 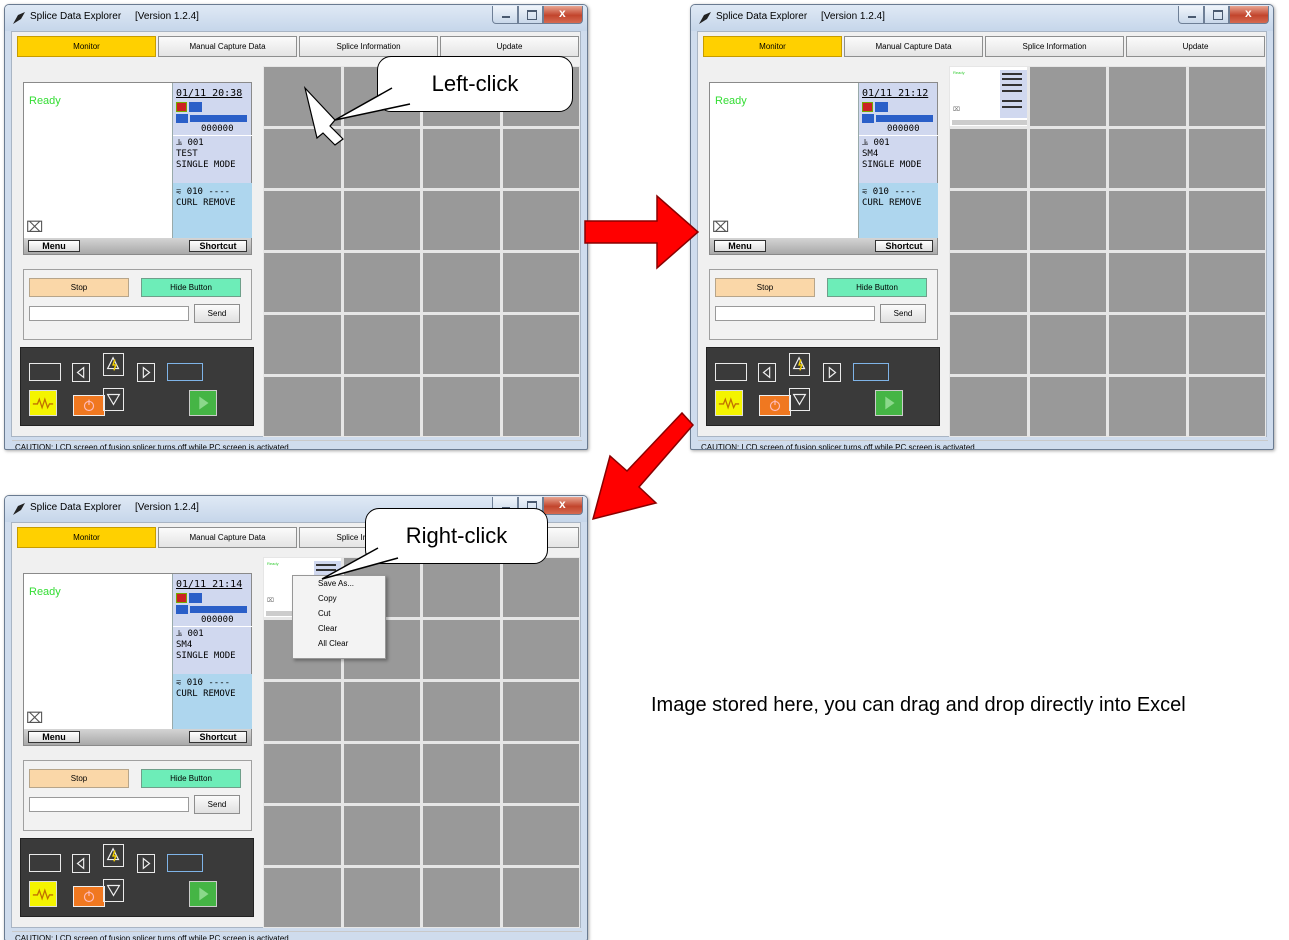 I want to click on close-button, so click(x=563, y=506).